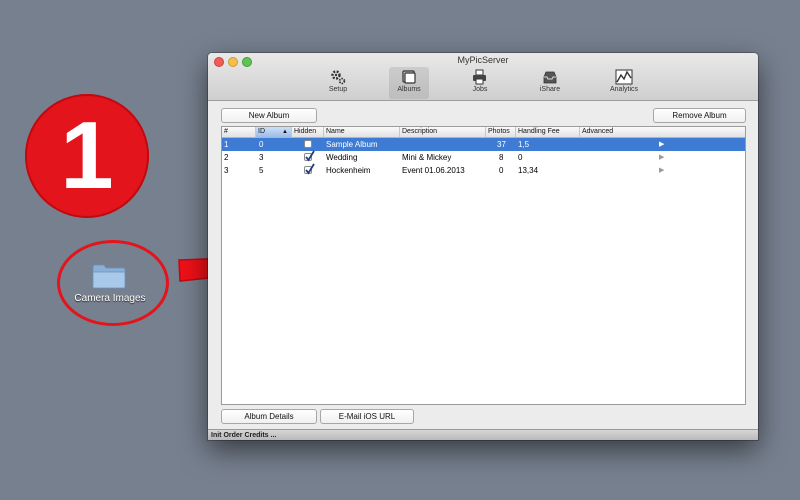  What do you see at coordinates (550, 77) in the screenshot?
I see `inbox-icon` at bounding box center [550, 77].